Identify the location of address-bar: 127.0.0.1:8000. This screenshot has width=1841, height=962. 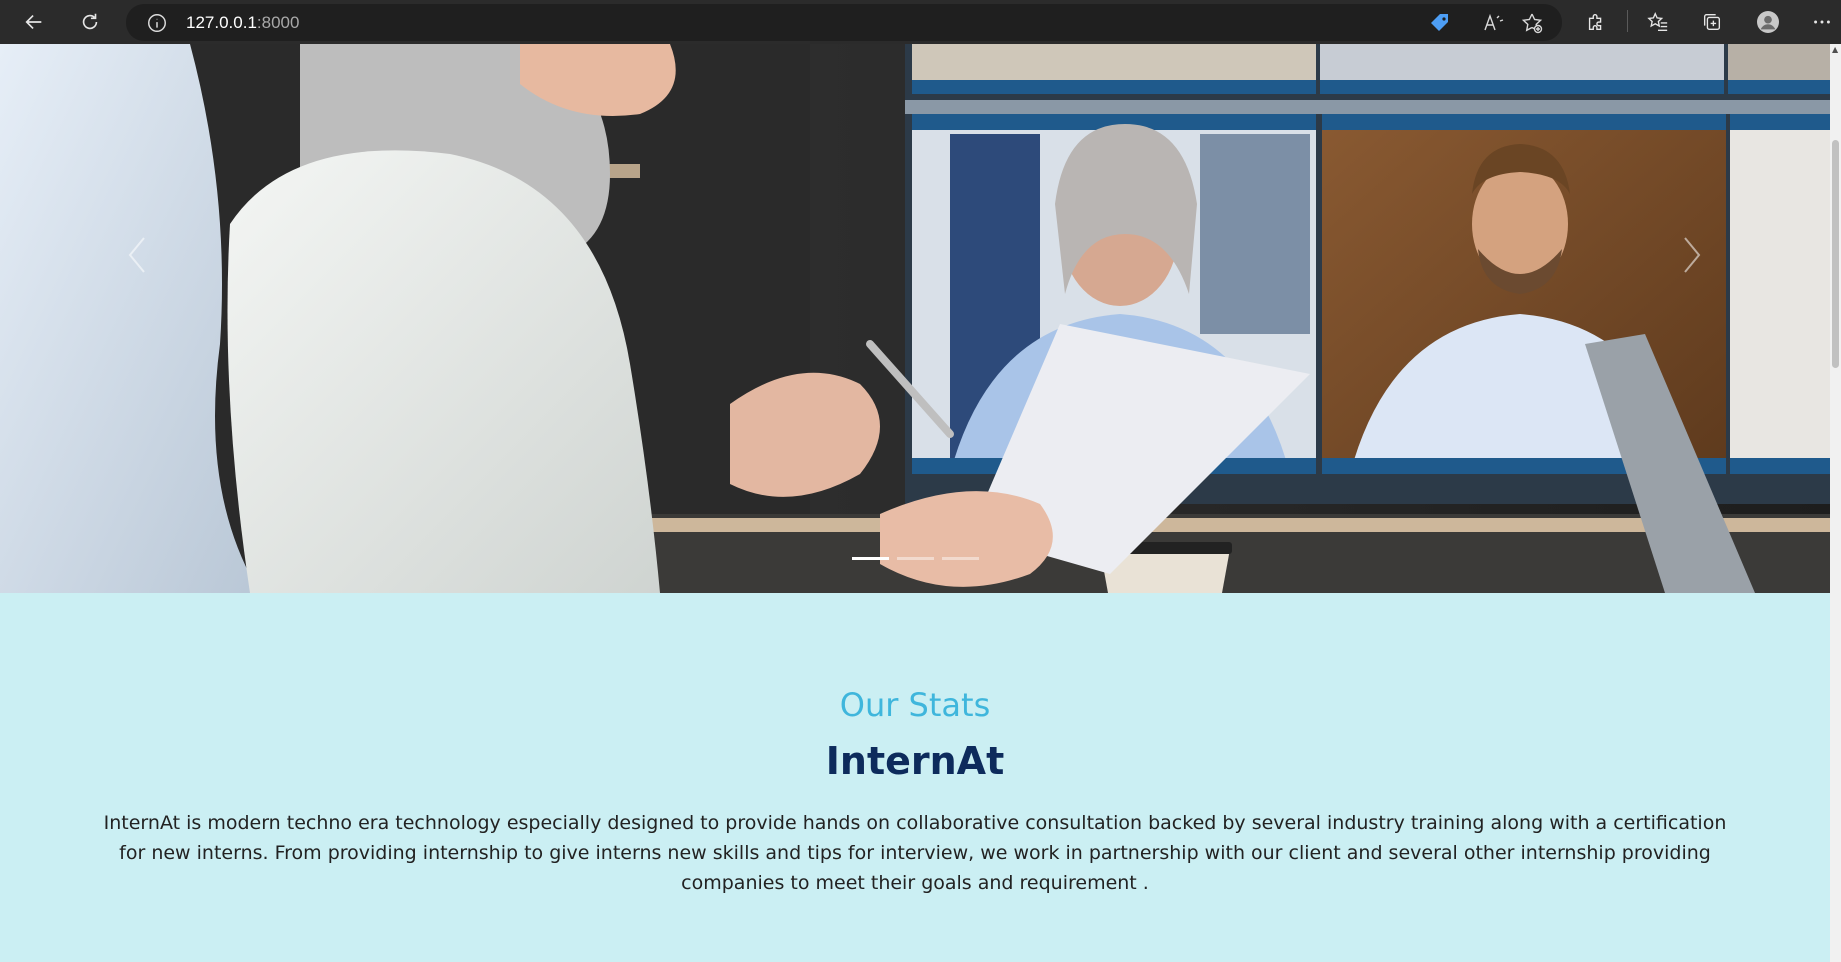
(844, 22).